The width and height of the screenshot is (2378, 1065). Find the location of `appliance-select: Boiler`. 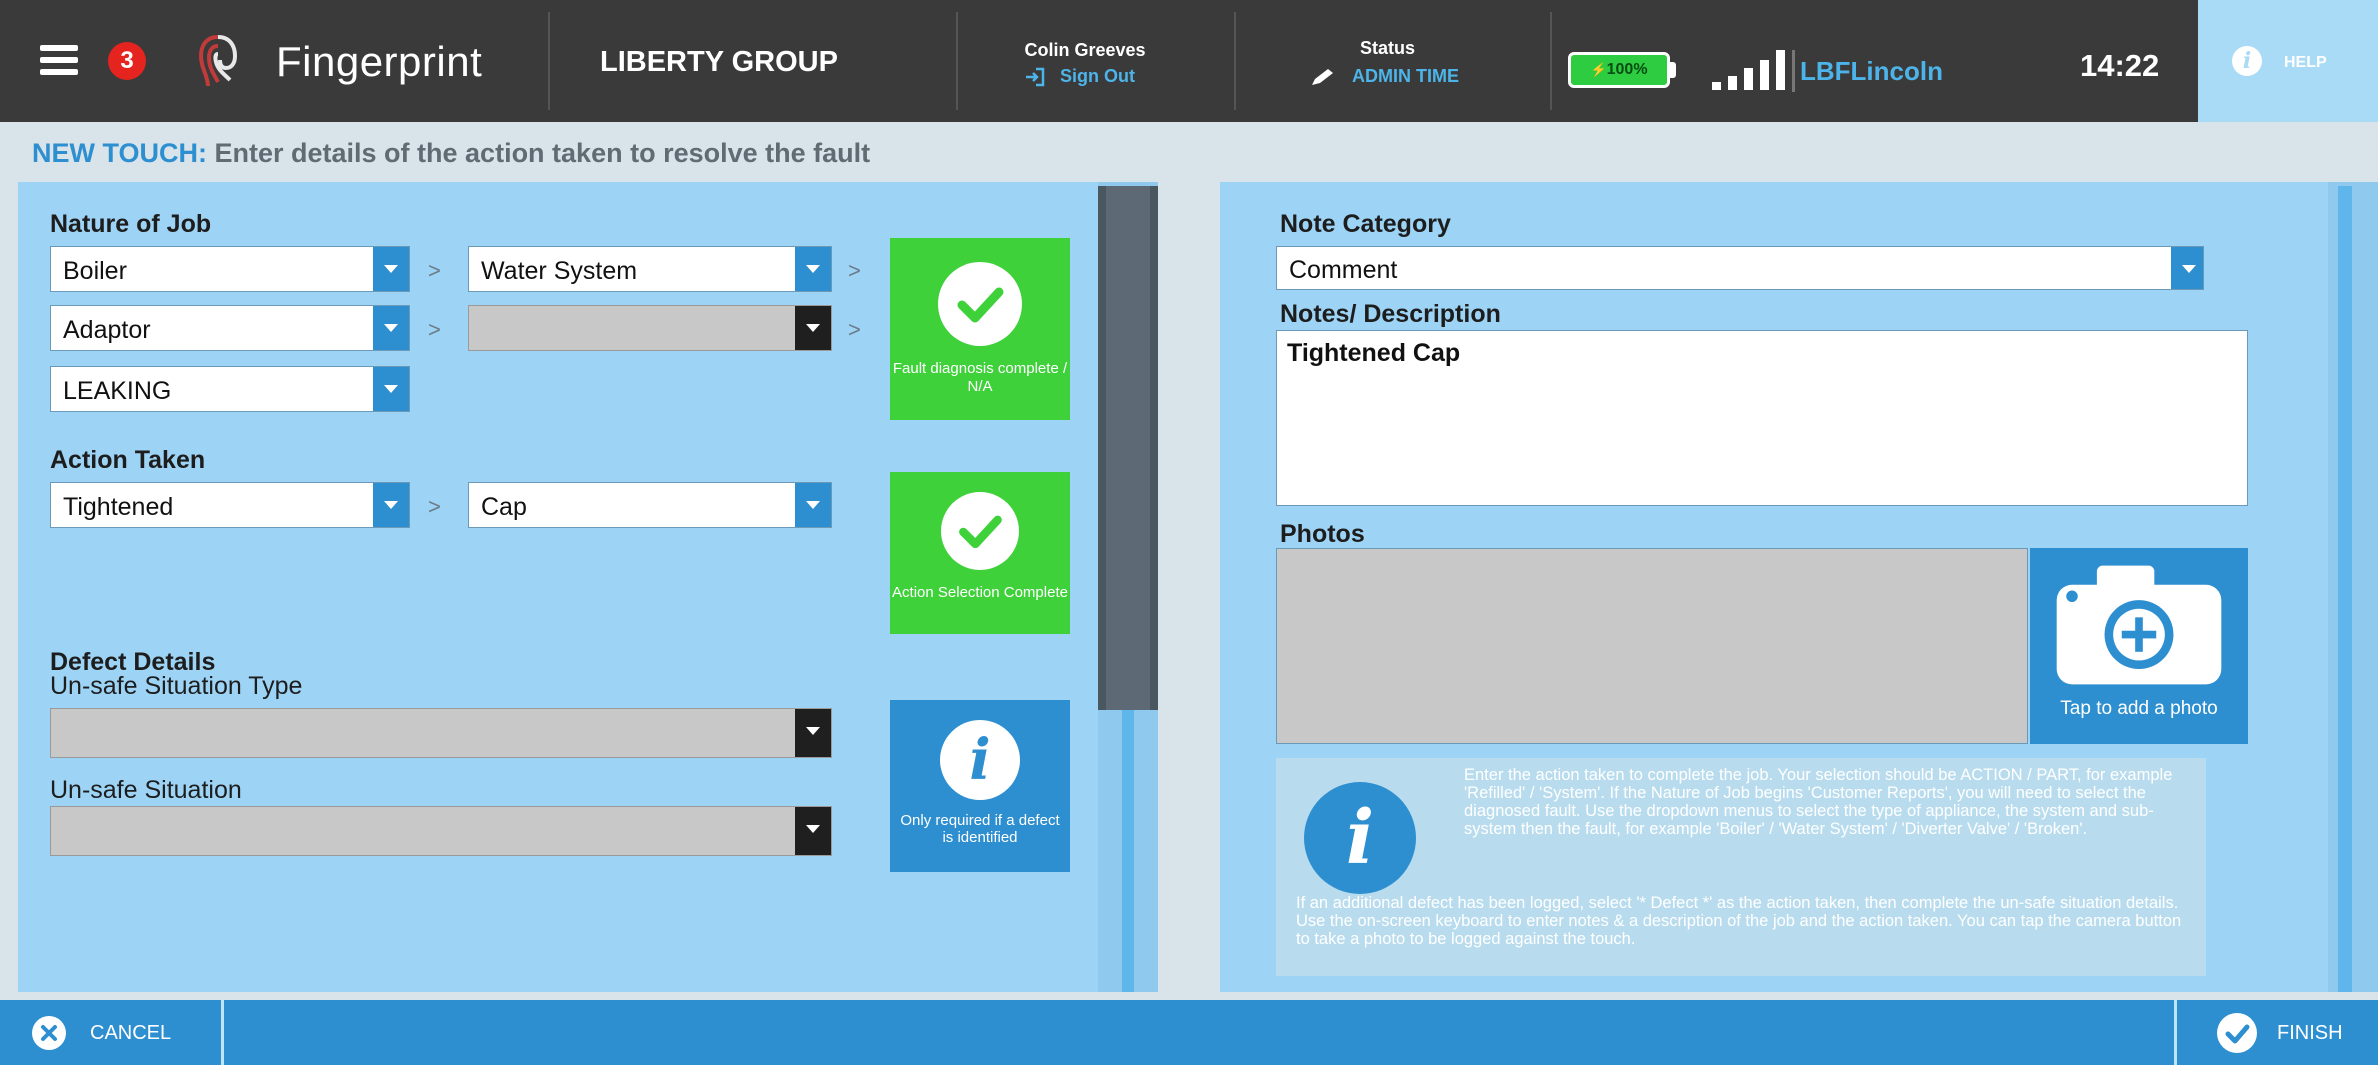

appliance-select: Boiler is located at coordinates (230, 269).